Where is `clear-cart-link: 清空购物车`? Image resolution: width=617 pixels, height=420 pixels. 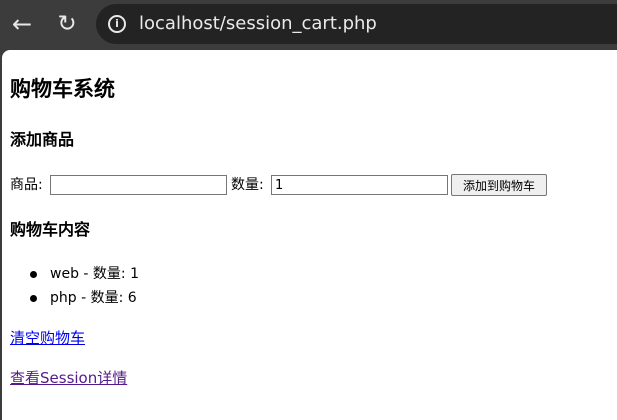 clear-cart-link: 清空购物车 is located at coordinates (47, 338).